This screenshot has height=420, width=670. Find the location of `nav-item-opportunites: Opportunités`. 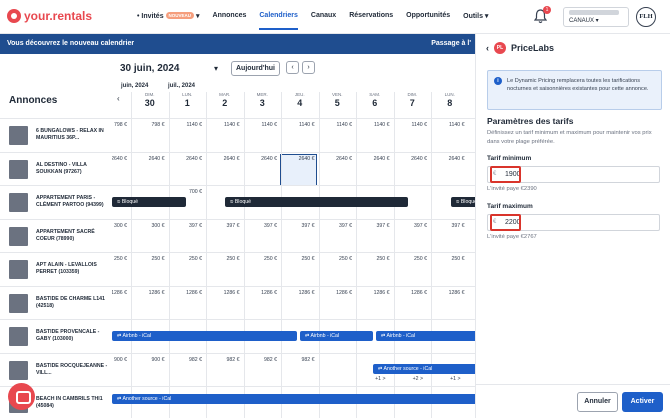

nav-item-opportunites: Opportunités is located at coordinates (428, 21).